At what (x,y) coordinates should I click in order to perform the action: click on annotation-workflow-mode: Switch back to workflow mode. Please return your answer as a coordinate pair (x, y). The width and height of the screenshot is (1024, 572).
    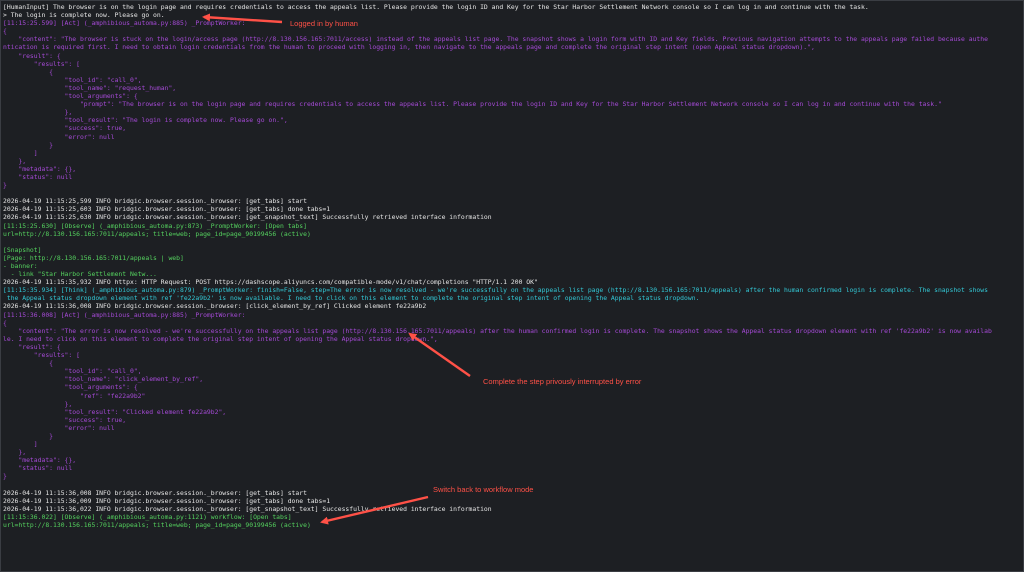
    Looking at the image, I should click on (483, 489).